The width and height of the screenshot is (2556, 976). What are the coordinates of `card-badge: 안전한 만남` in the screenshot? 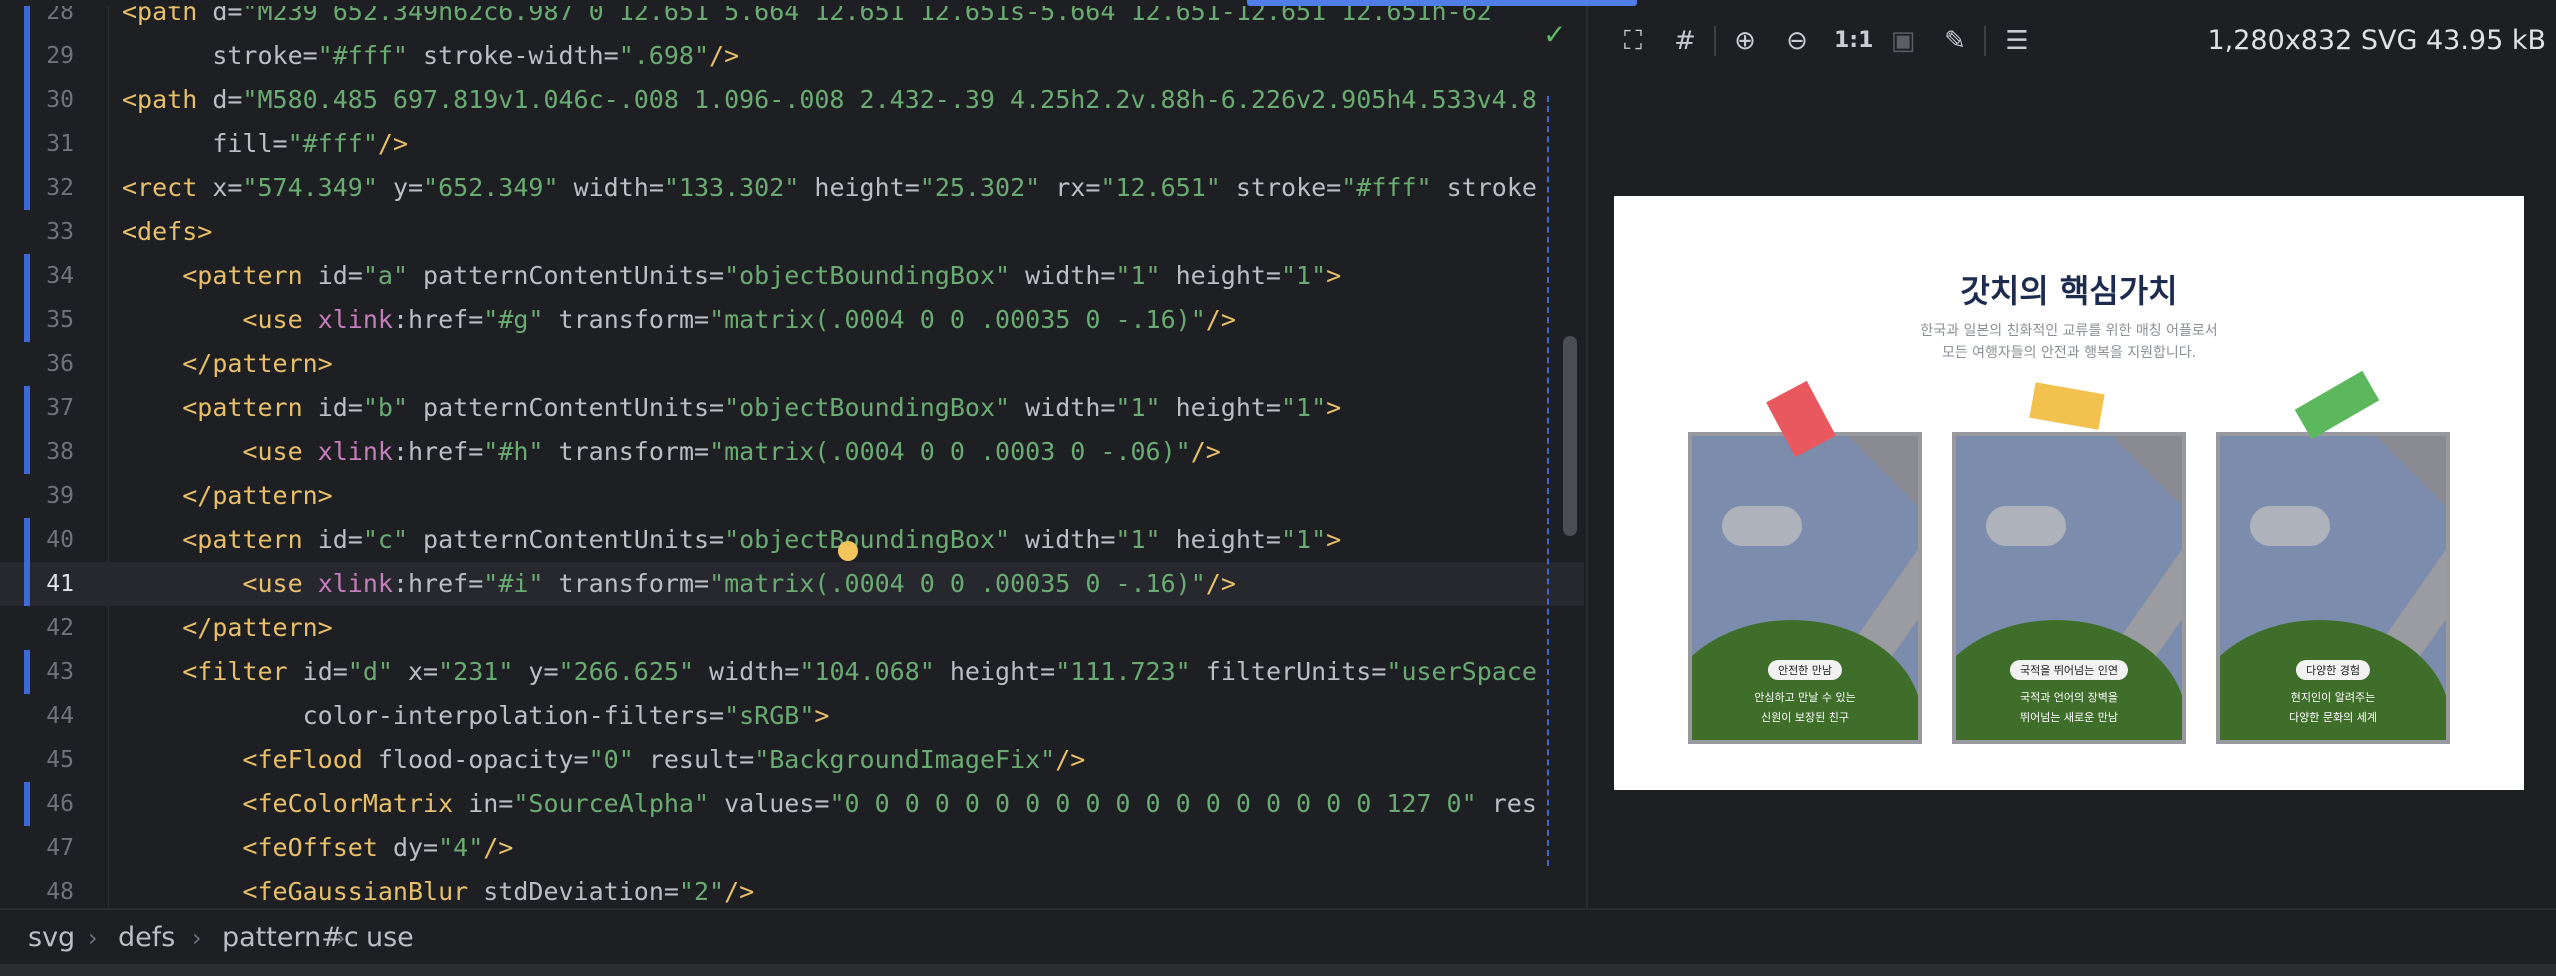 It's located at (1805, 670).